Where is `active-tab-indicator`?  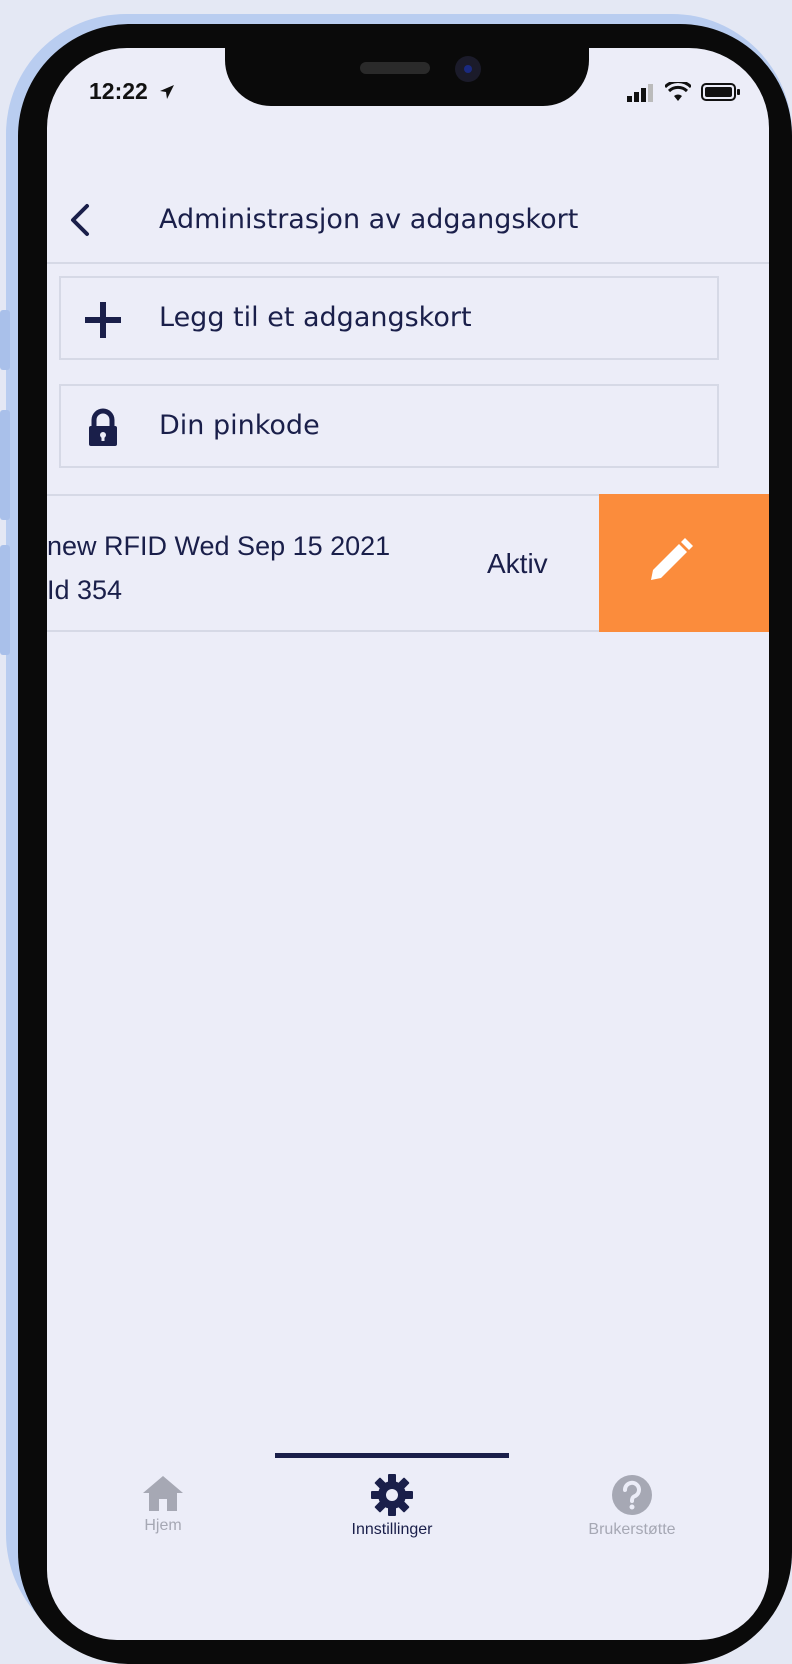
active-tab-indicator is located at coordinates (392, 1455).